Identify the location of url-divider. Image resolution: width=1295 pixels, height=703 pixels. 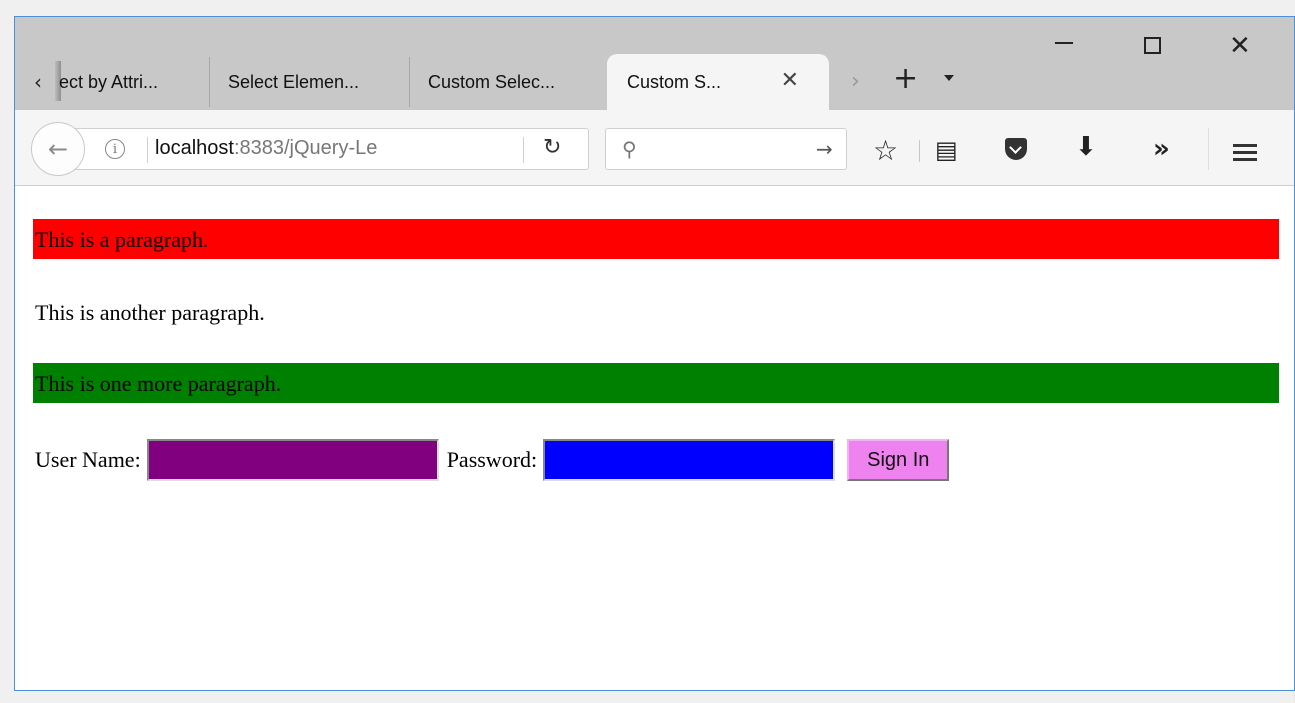
(147, 150).